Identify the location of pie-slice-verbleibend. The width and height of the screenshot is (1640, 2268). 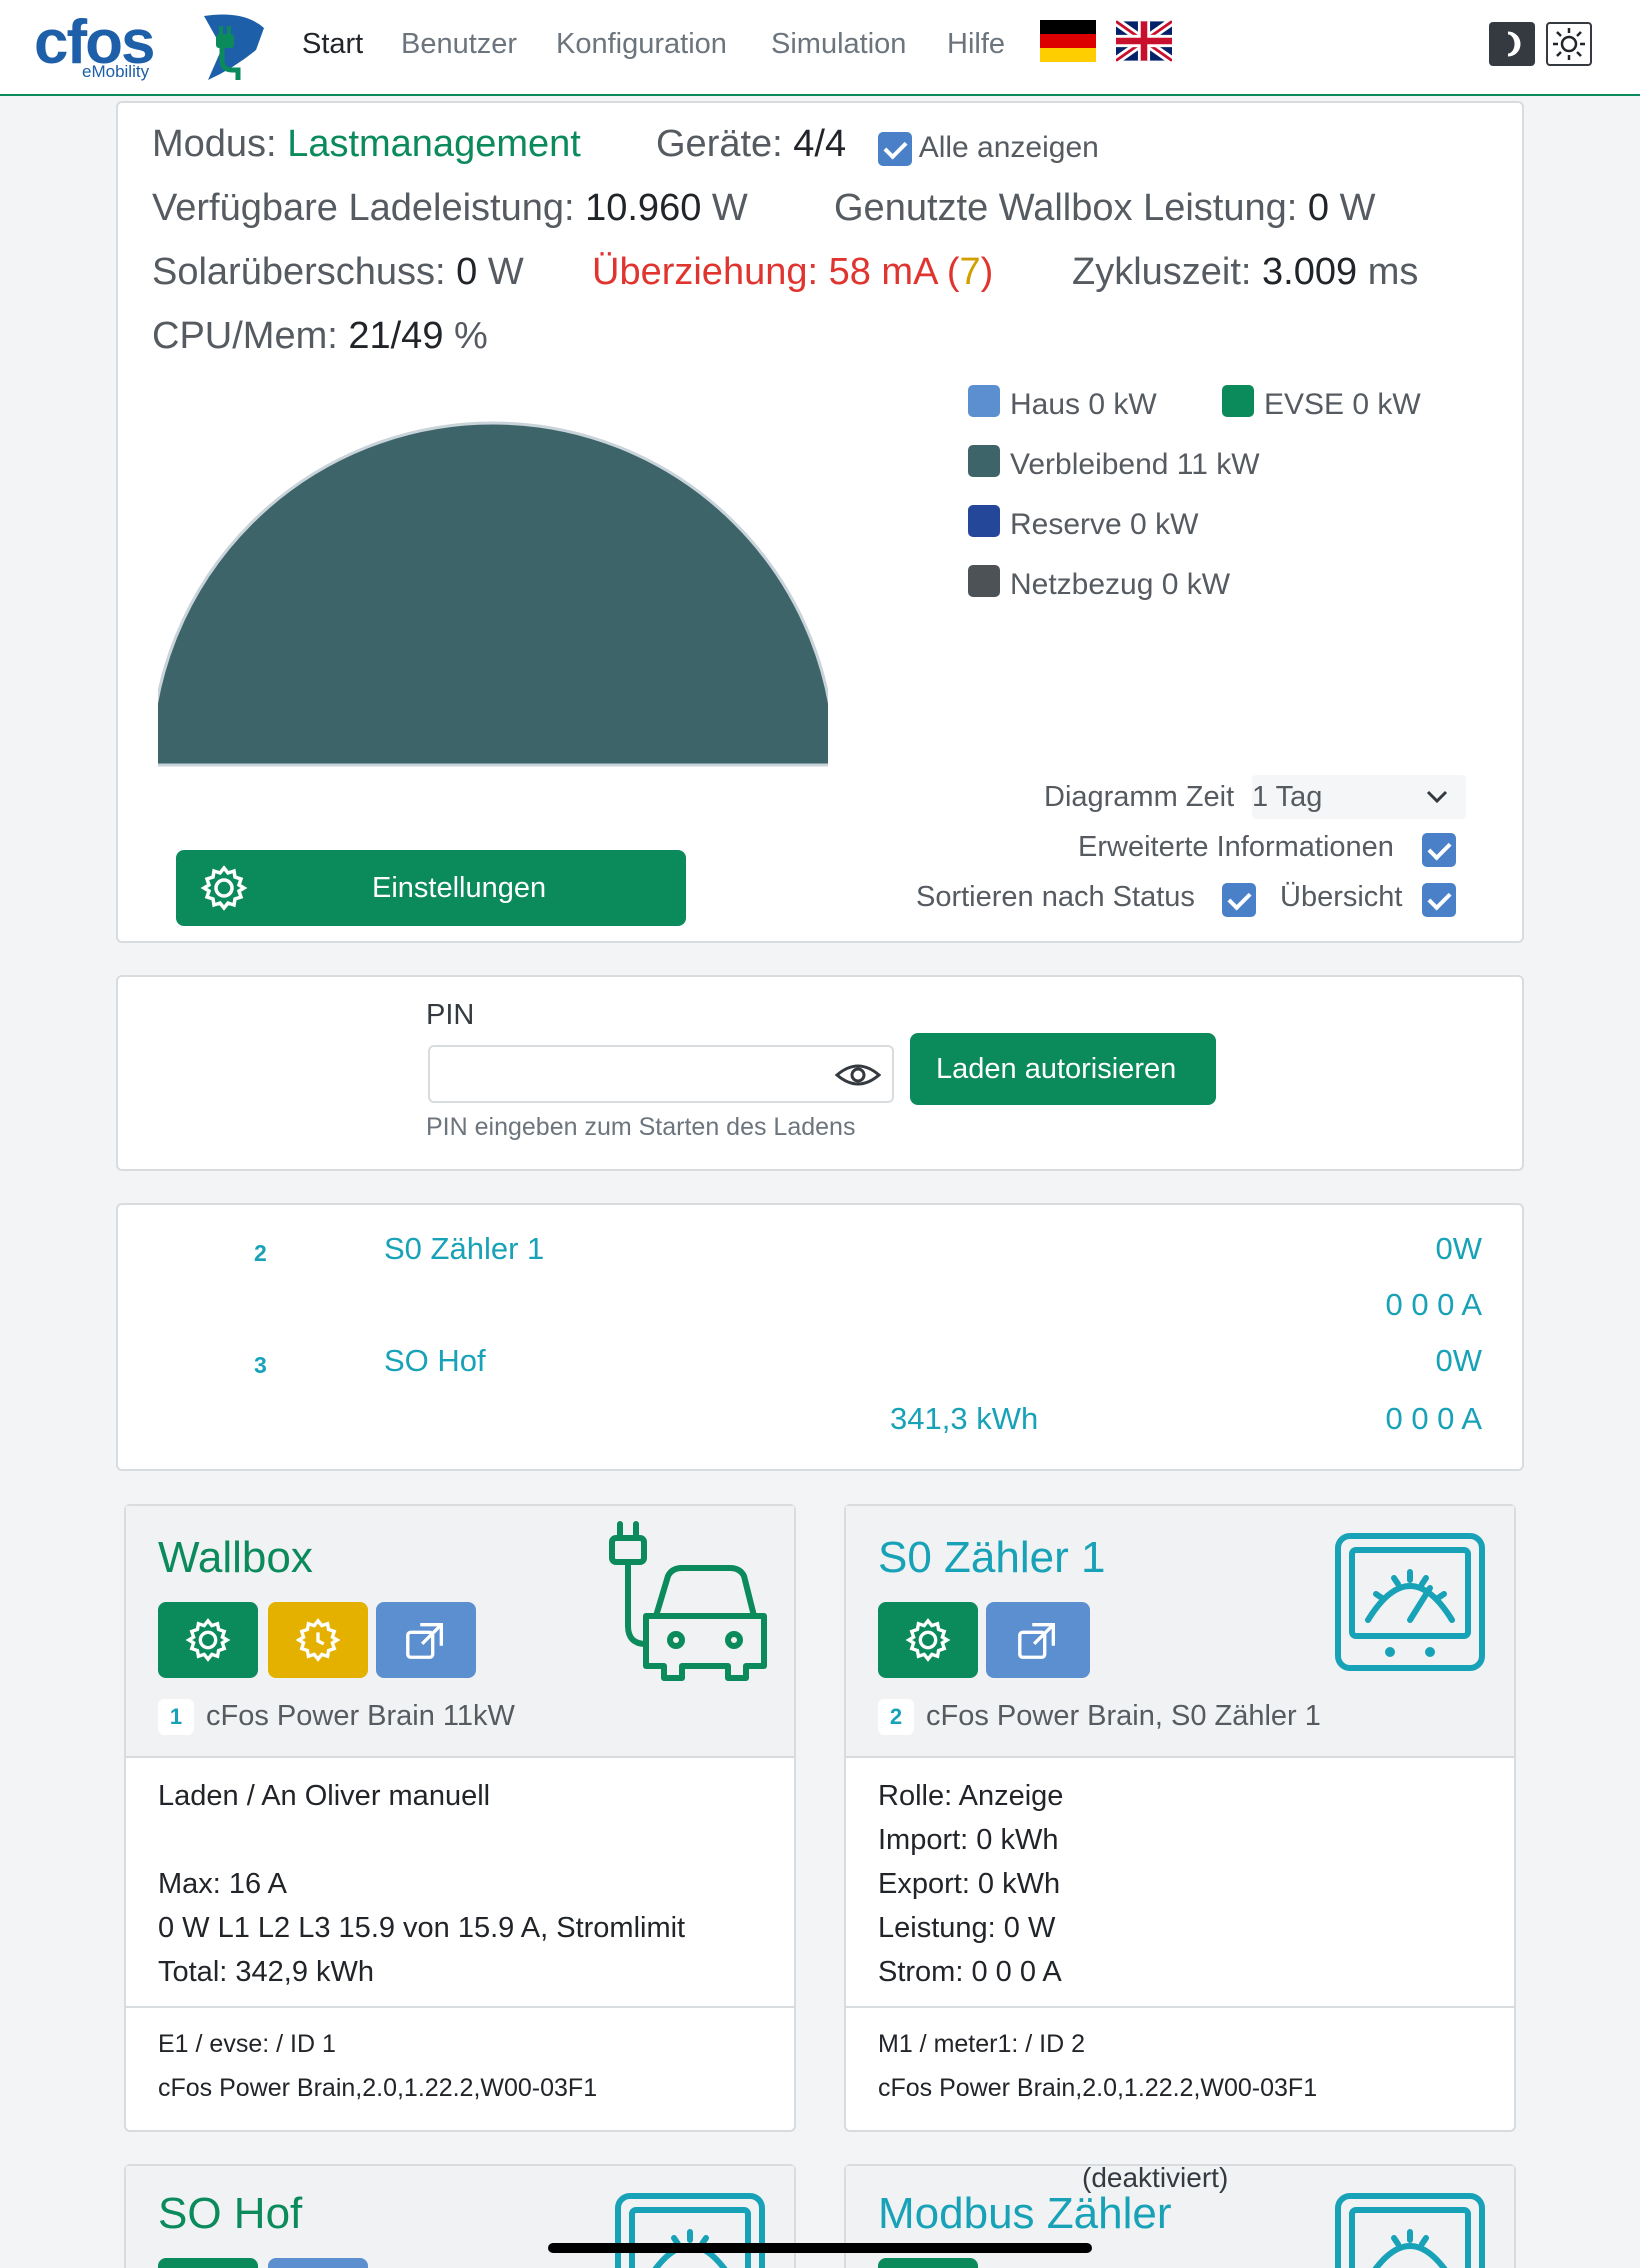
(493, 594).